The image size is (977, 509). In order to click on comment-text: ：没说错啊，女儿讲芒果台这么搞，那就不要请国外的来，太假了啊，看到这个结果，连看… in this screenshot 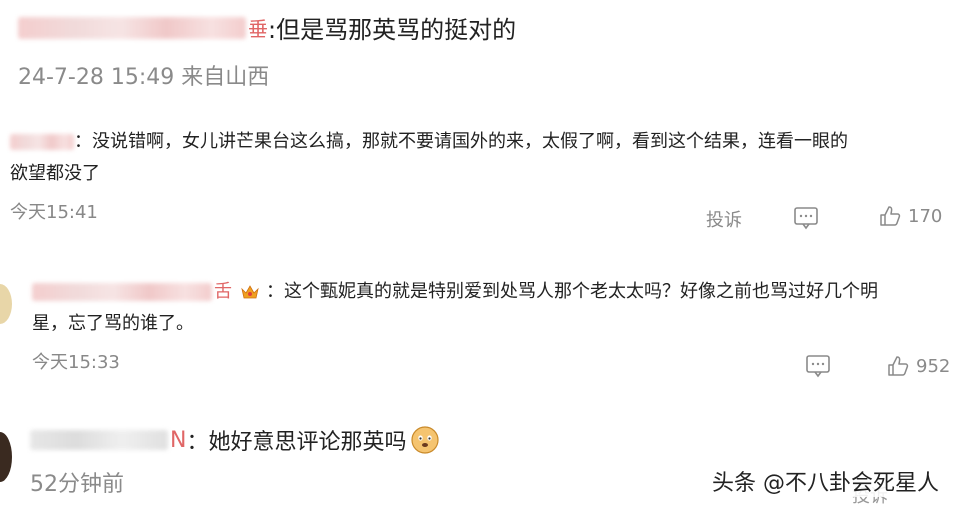, I will do `click(461, 141)`.